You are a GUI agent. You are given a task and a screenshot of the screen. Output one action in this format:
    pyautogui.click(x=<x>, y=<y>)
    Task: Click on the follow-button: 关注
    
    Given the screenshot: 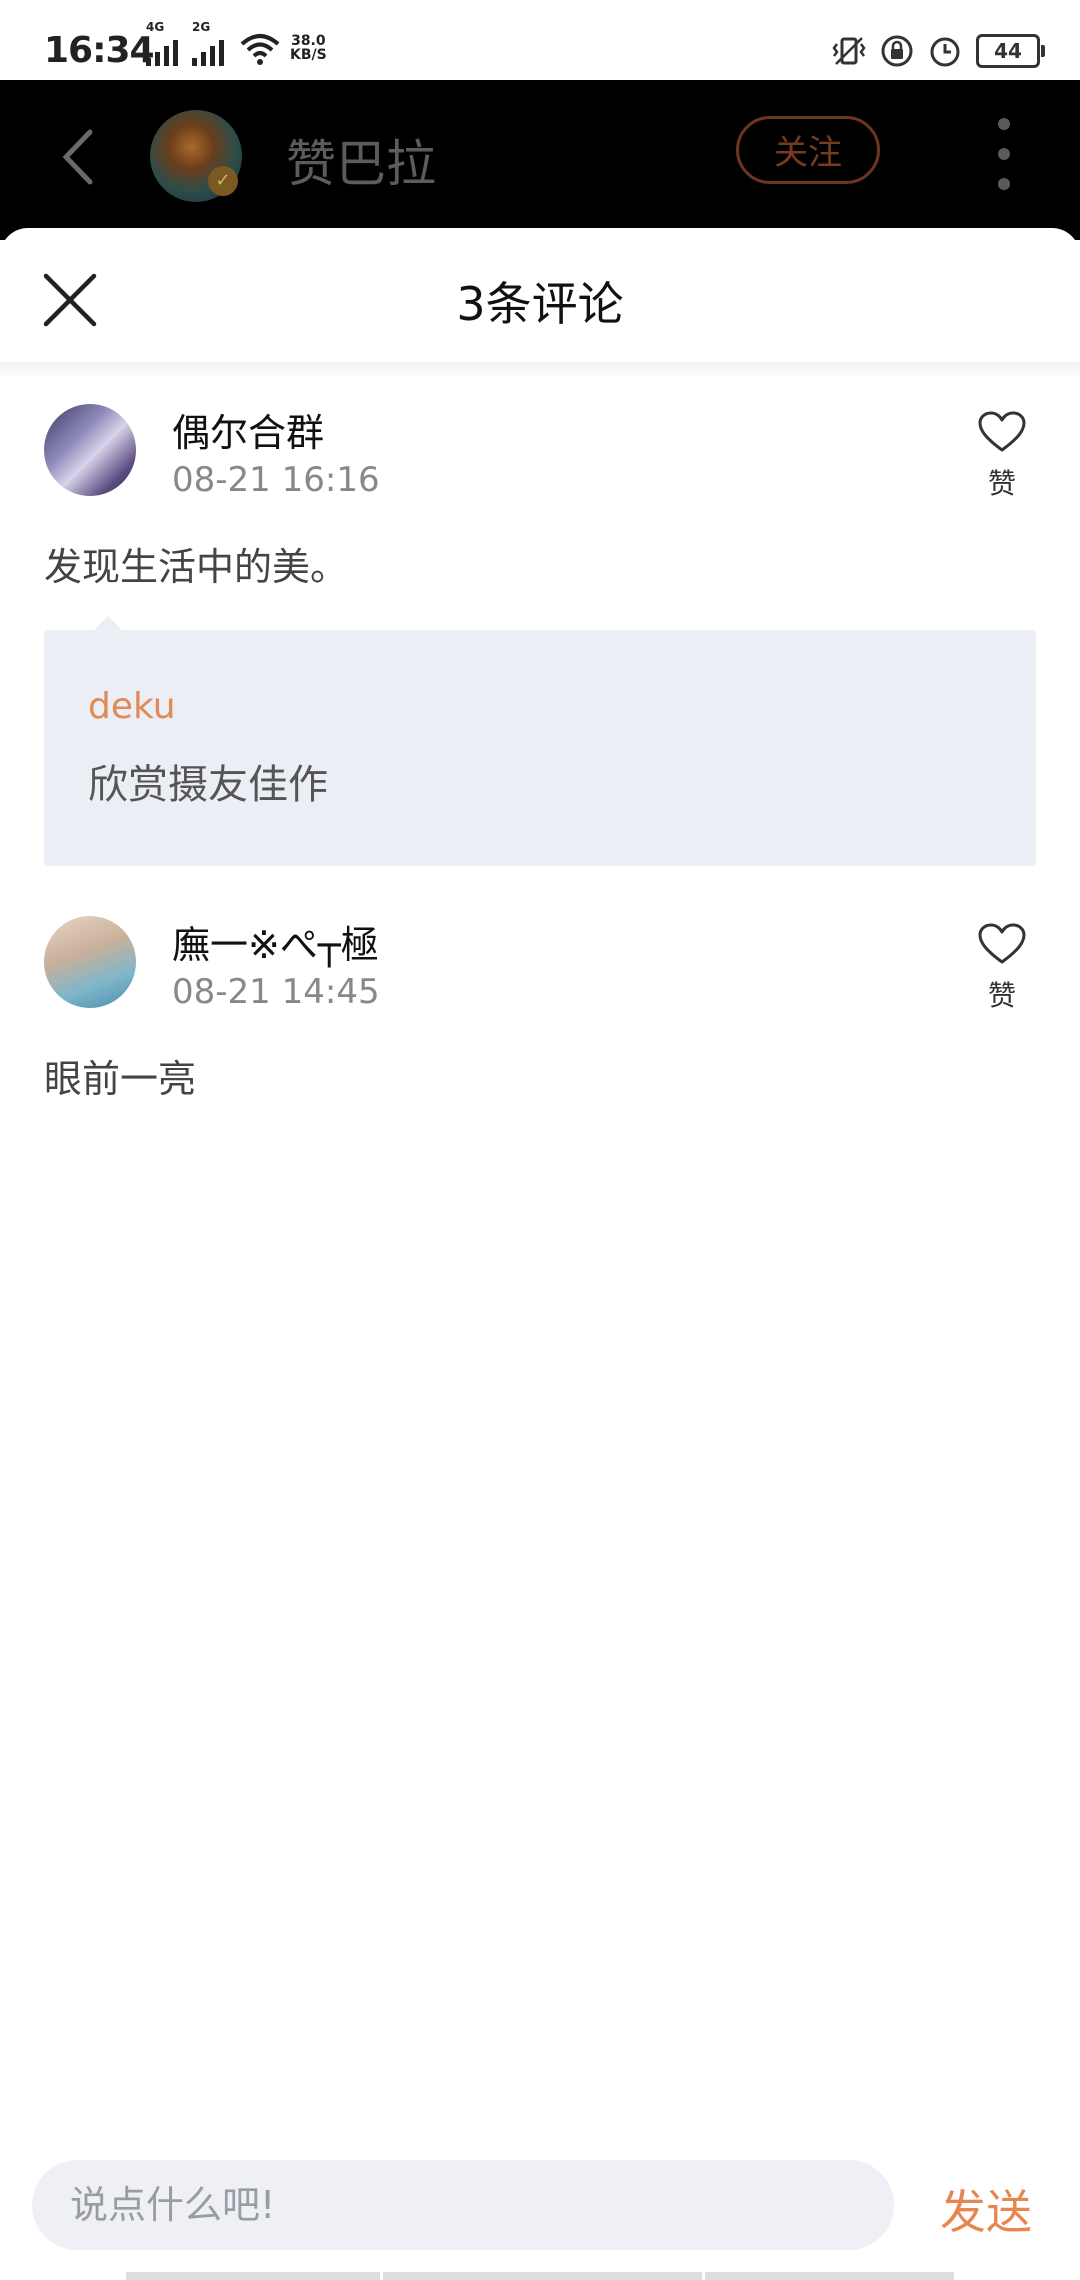 What is the action you would take?
    pyautogui.click(x=808, y=150)
    